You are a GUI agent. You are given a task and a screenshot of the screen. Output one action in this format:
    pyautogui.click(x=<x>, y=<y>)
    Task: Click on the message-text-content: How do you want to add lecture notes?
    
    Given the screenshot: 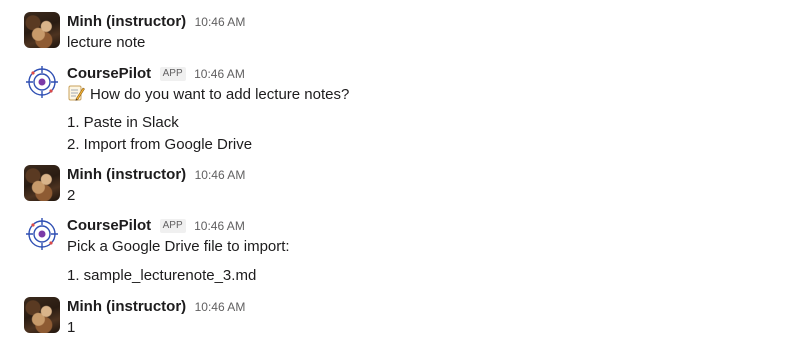 What is the action you would take?
    pyautogui.click(x=220, y=94)
    